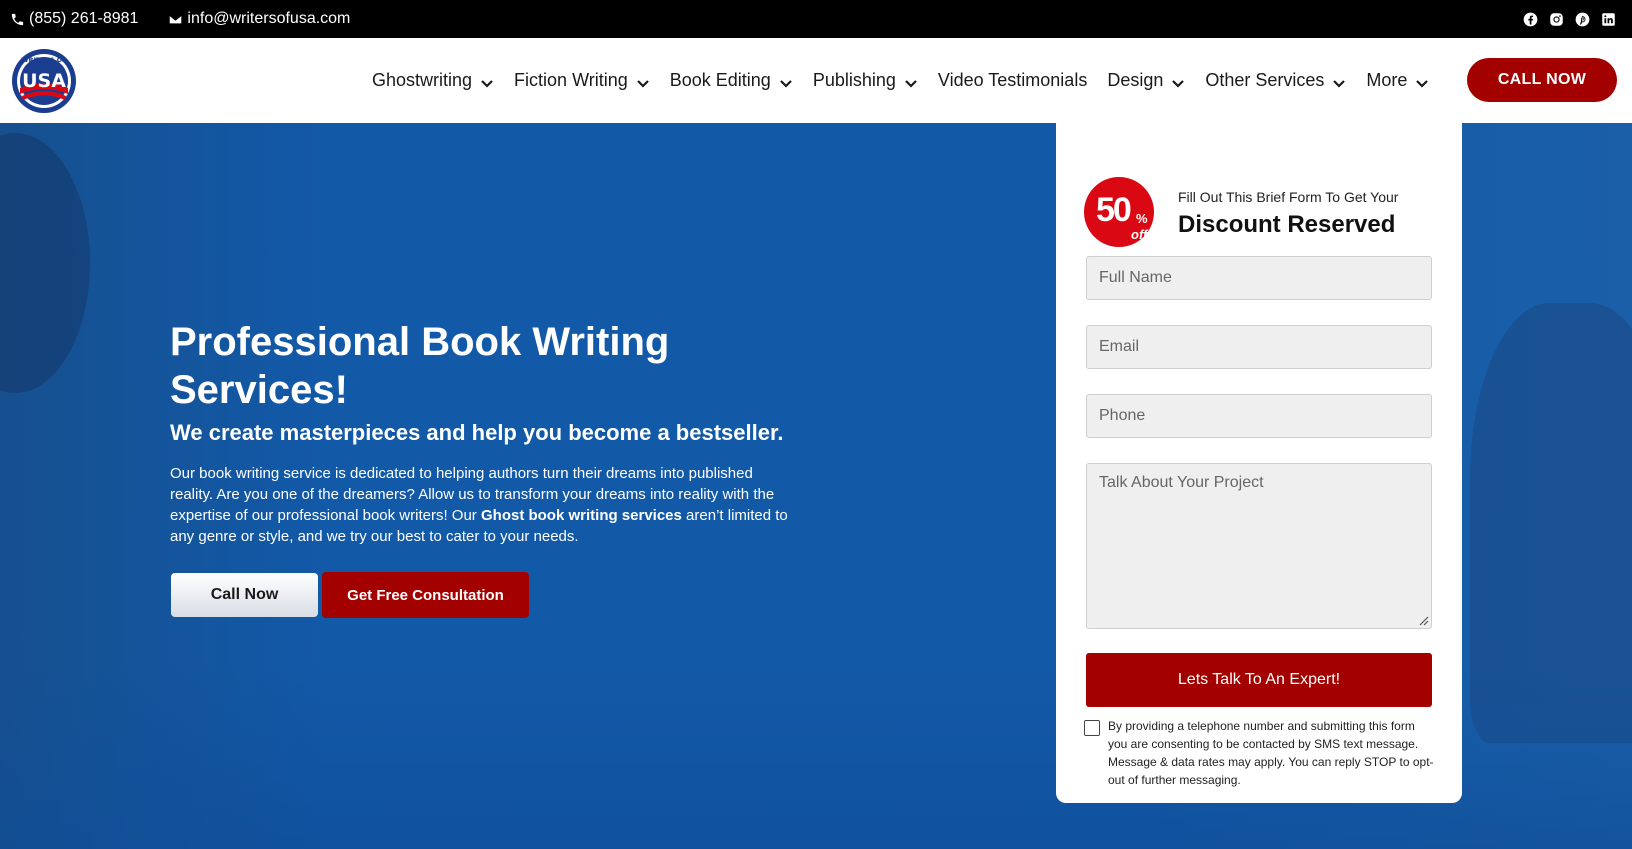 This screenshot has width=1632, height=849. Describe the element at coordinates (1556, 19) in the screenshot. I see `instagram-icon` at that location.